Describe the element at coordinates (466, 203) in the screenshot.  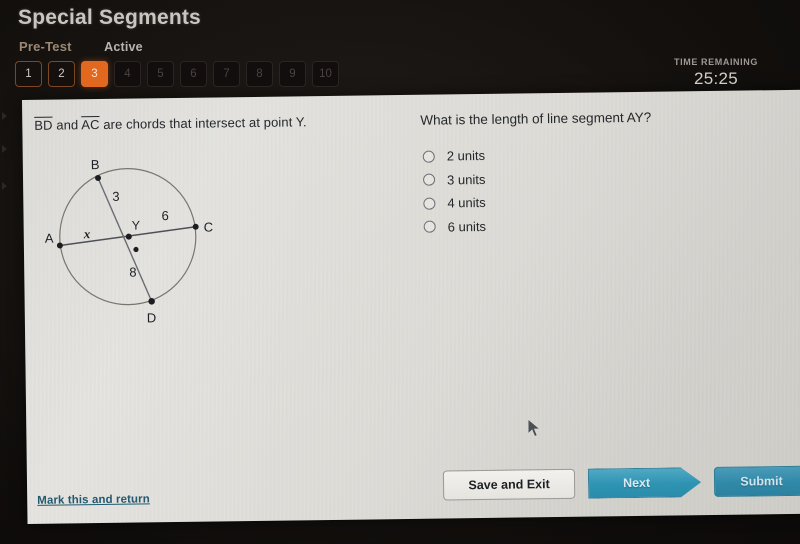
I see `answer-option-label: 4 units` at that location.